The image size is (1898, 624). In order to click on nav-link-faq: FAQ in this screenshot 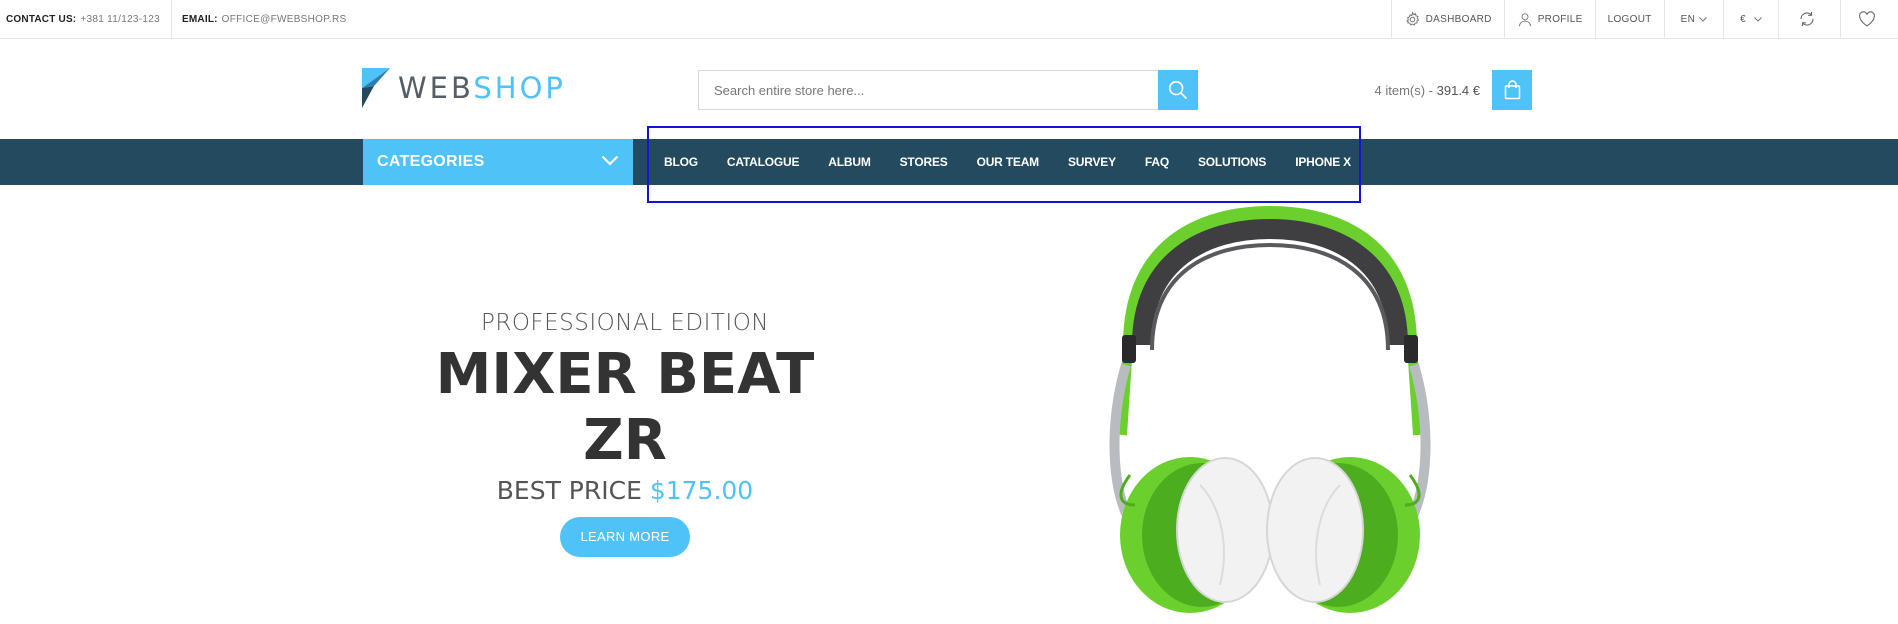, I will do `click(1157, 162)`.